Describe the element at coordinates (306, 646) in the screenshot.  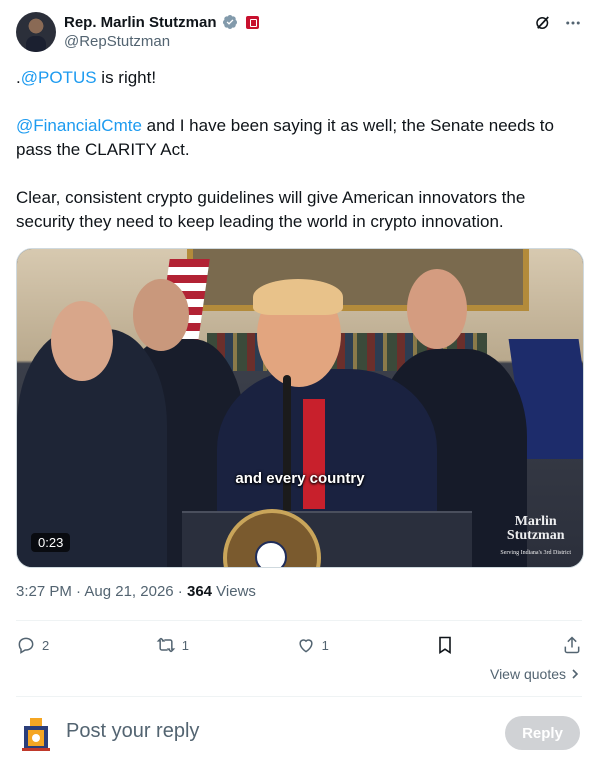
I see `like-icon` at that location.